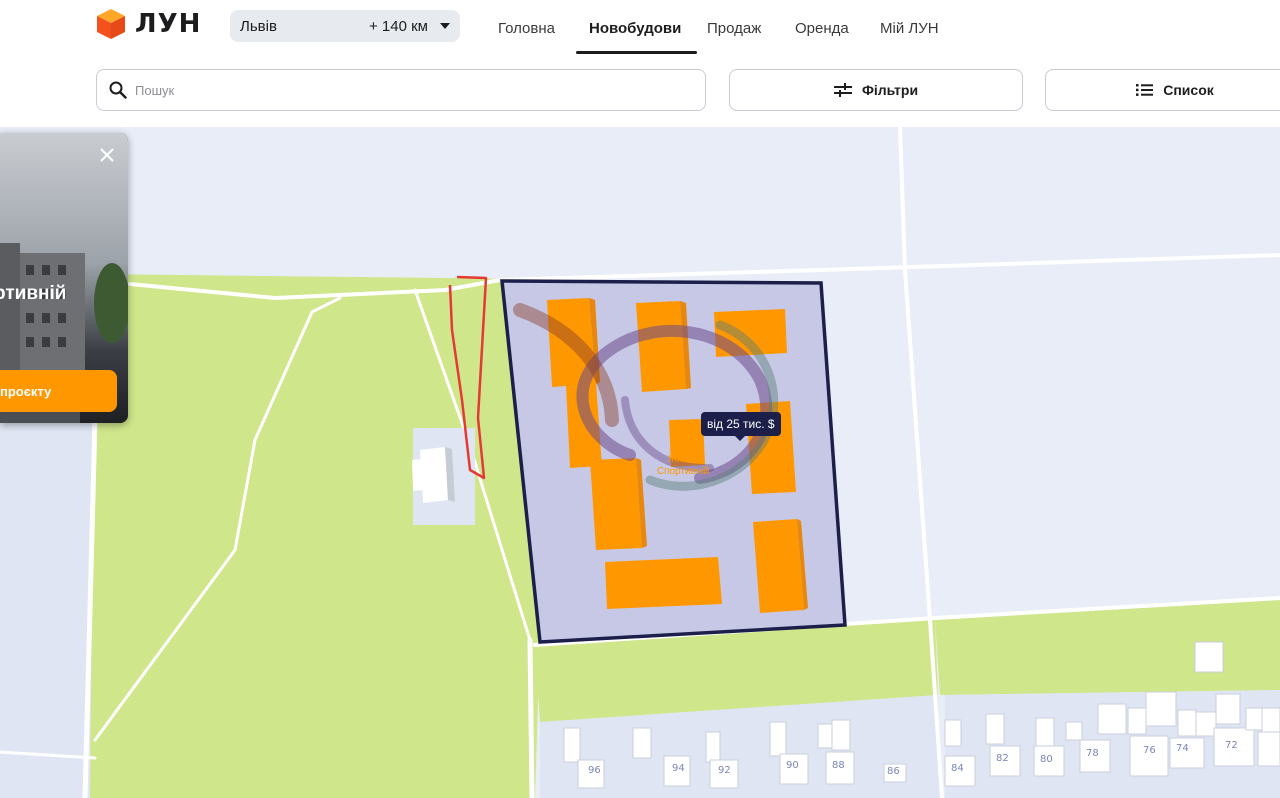  Describe the element at coordinates (683, 471) in the screenshot. I see `complex-label-line2: Спортивній` at that location.